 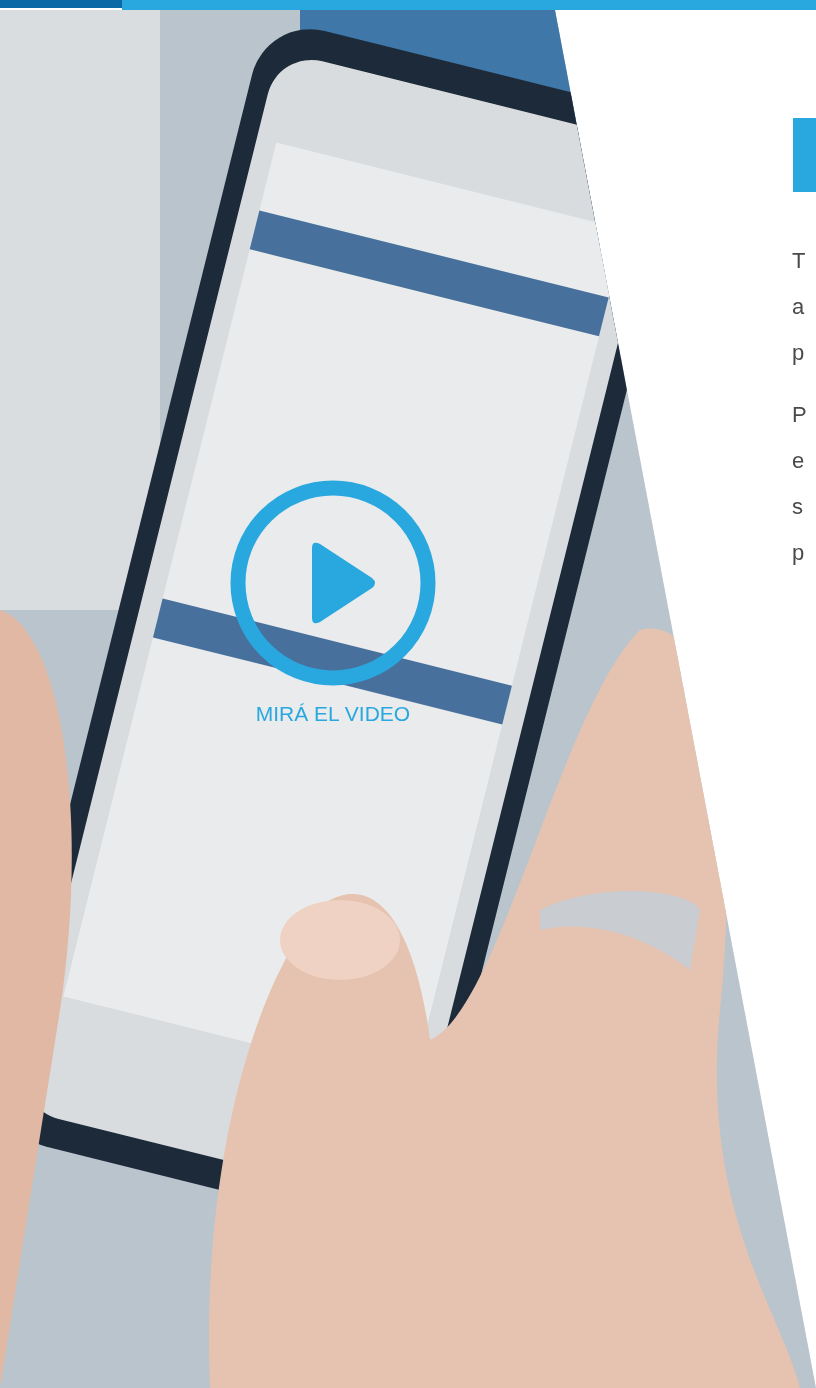 I want to click on play-video-button: MIRÁ EL VIDEO, so click(x=333, y=602).